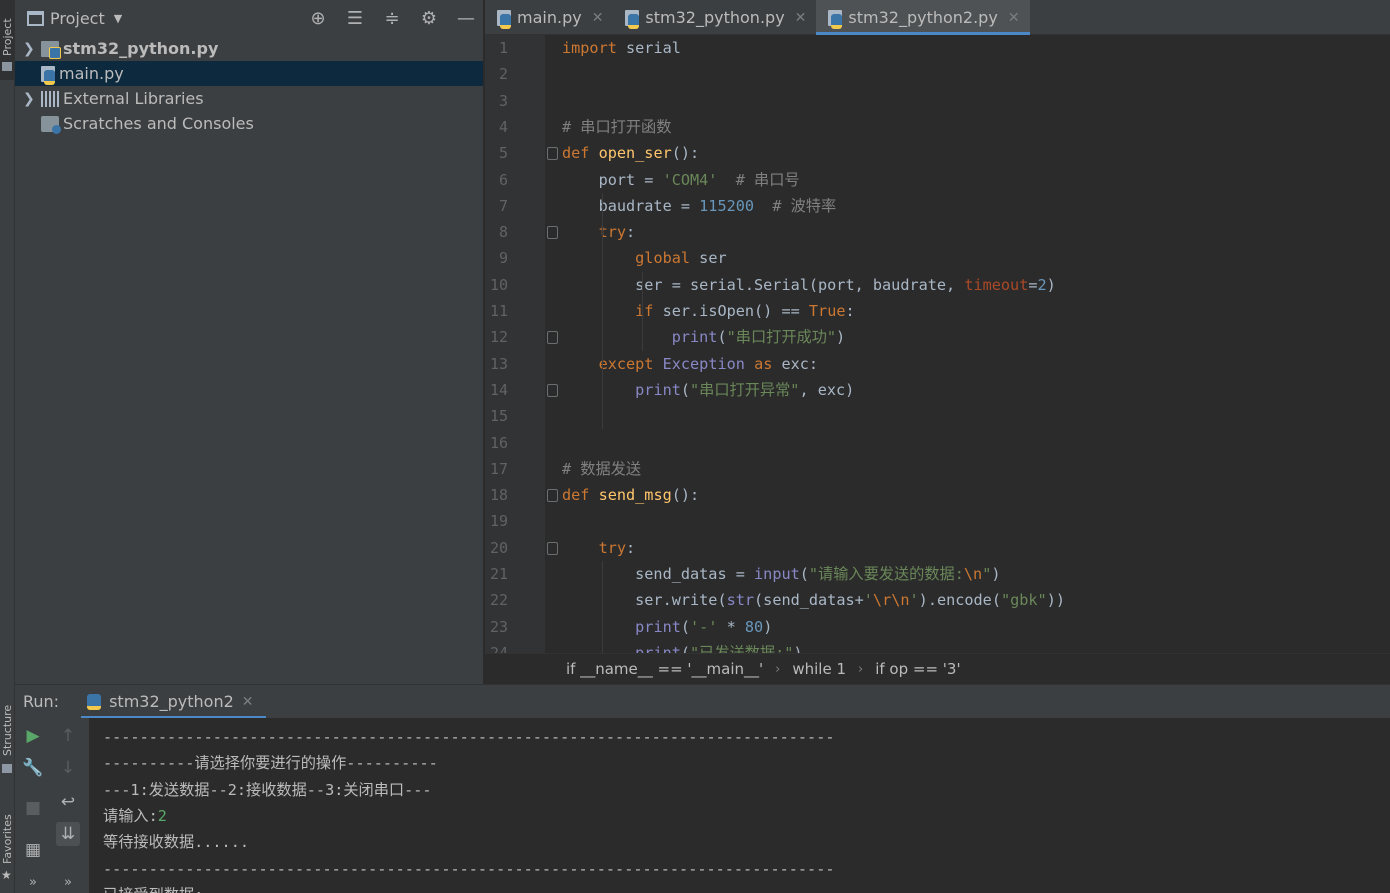 The height and width of the screenshot is (893, 1390). What do you see at coordinates (937, 258) in the screenshot?
I see `code-line: 9 global ser` at bounding box center [937, 258].